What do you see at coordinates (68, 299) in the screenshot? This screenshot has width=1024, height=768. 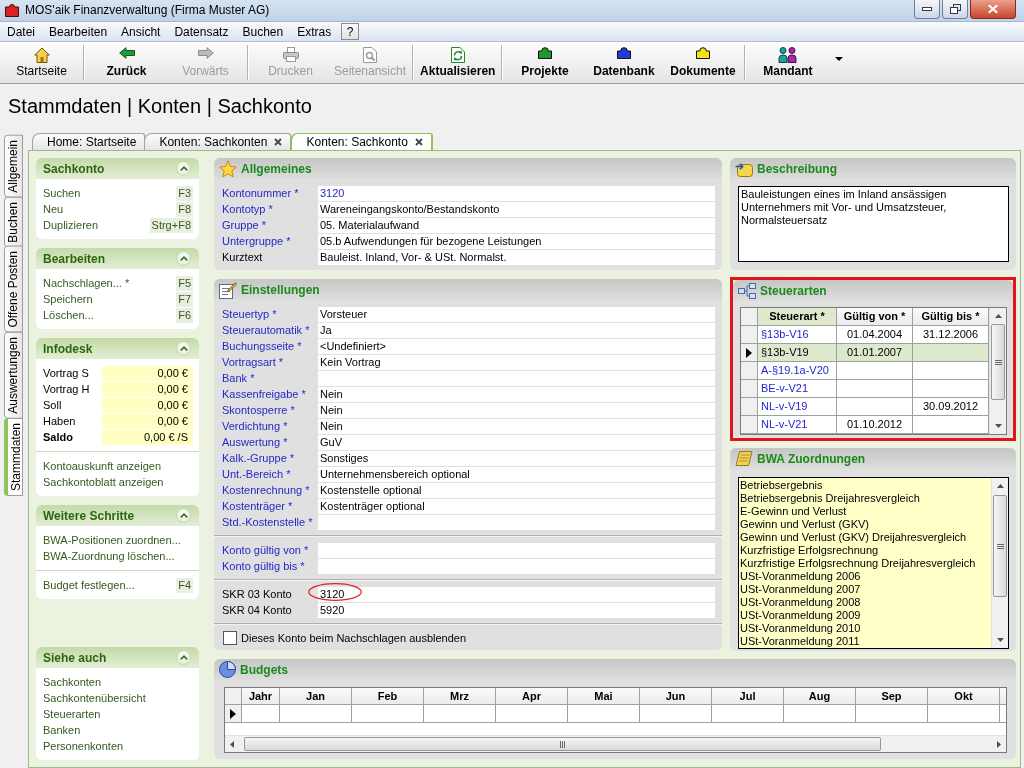 I see `task-link: Speichern` at bounding box center [68, 299].